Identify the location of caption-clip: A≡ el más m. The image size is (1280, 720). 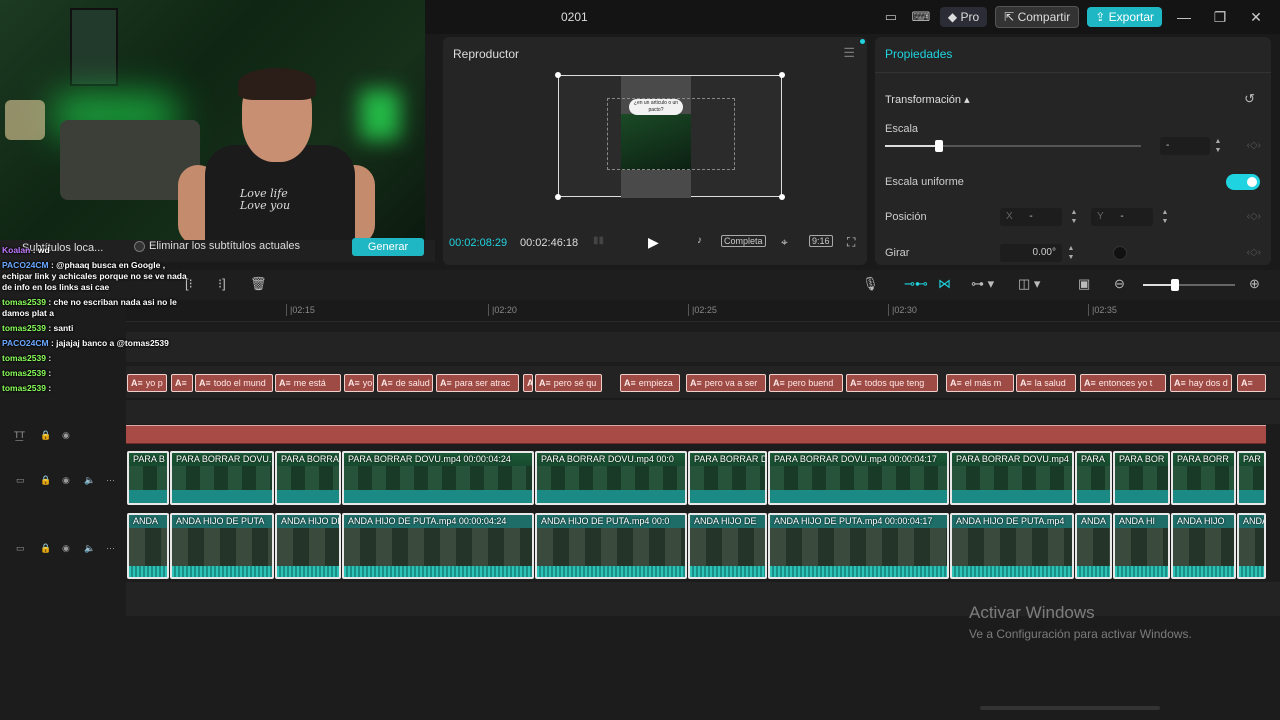
(980, 383).